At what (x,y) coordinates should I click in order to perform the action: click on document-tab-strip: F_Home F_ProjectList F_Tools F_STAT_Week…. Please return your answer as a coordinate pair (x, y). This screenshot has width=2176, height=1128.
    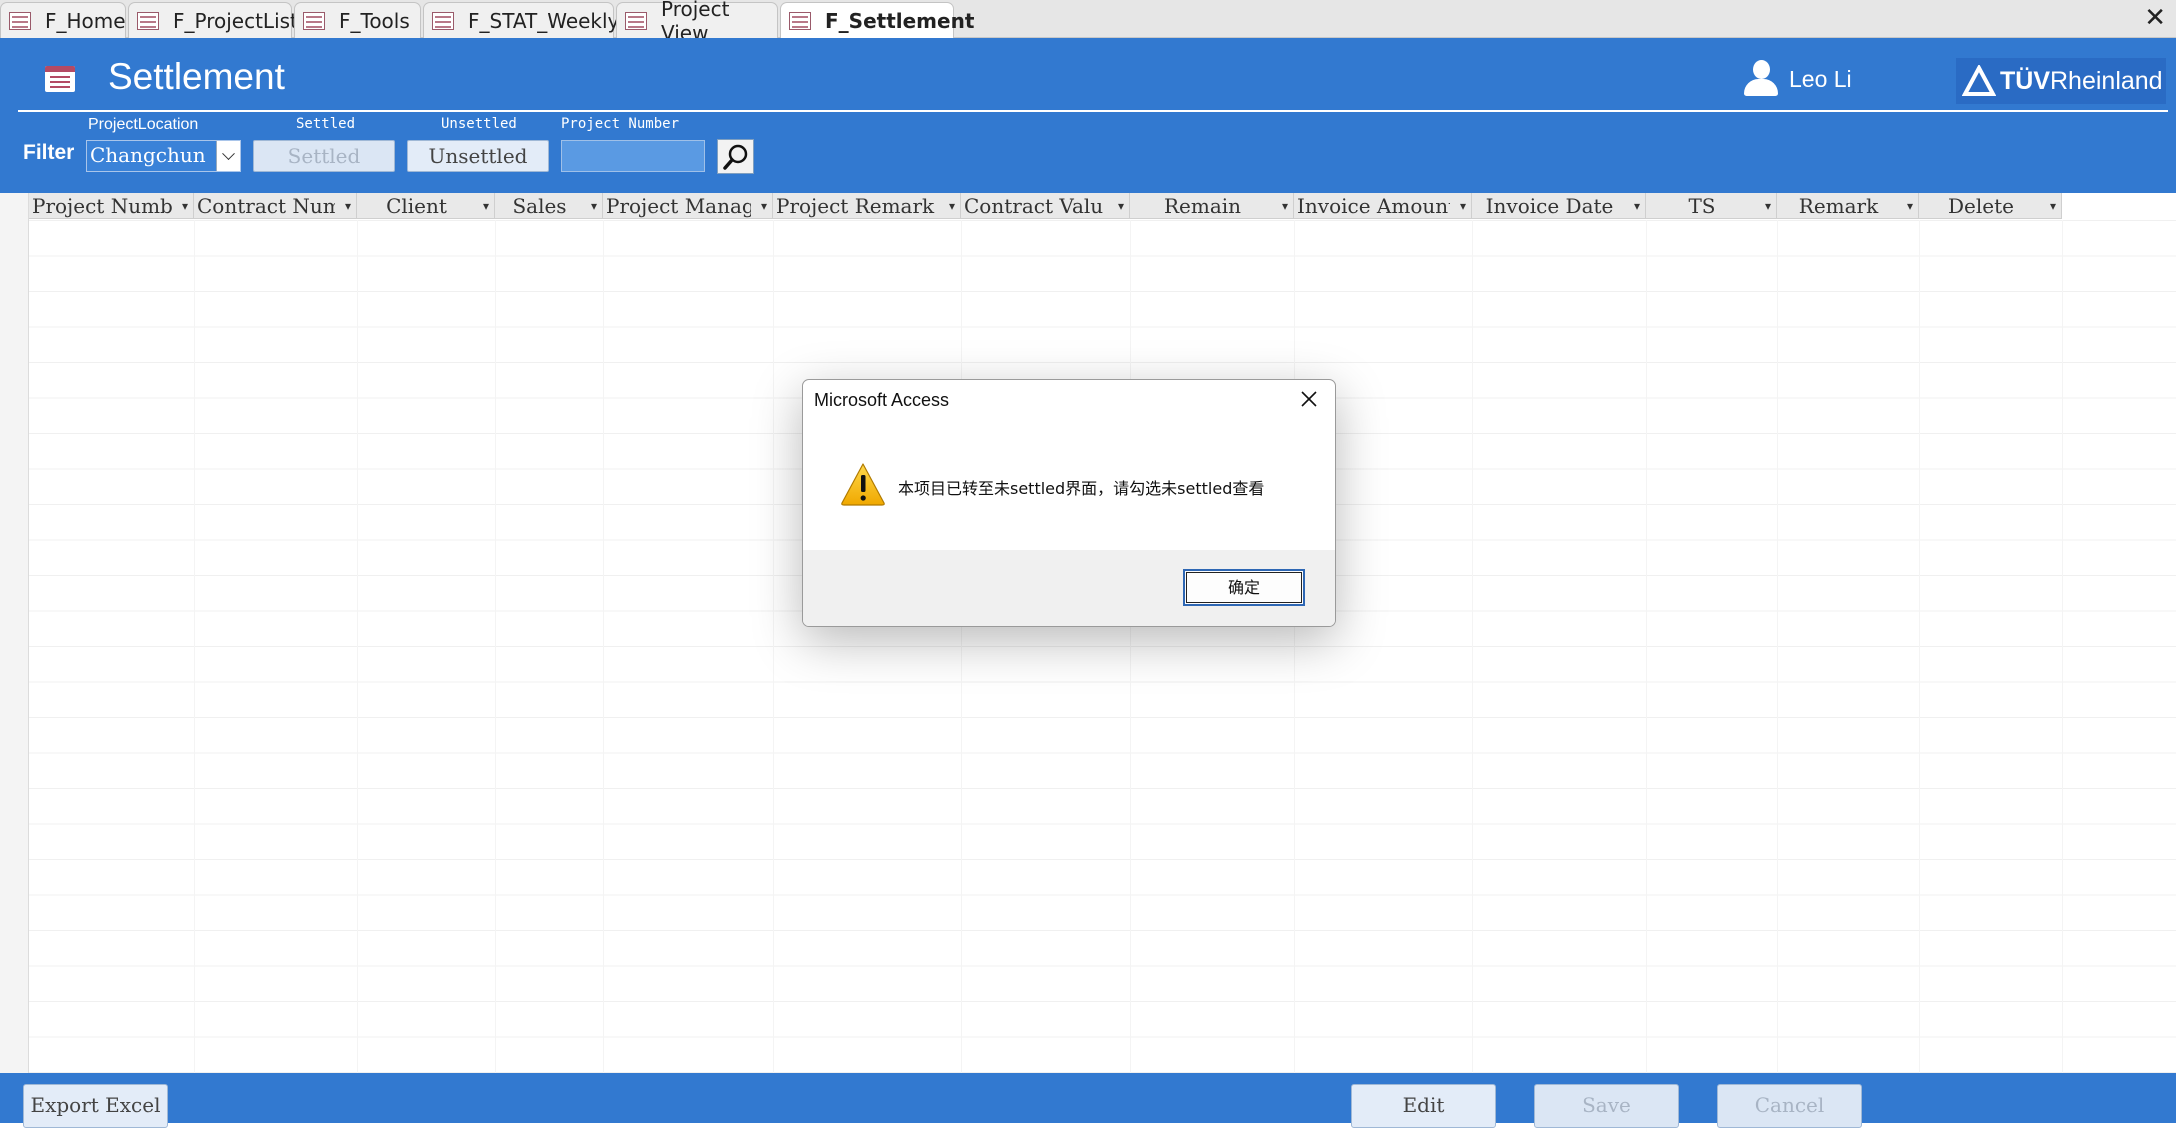
    Looking at the image, I should click on (1088, 22).